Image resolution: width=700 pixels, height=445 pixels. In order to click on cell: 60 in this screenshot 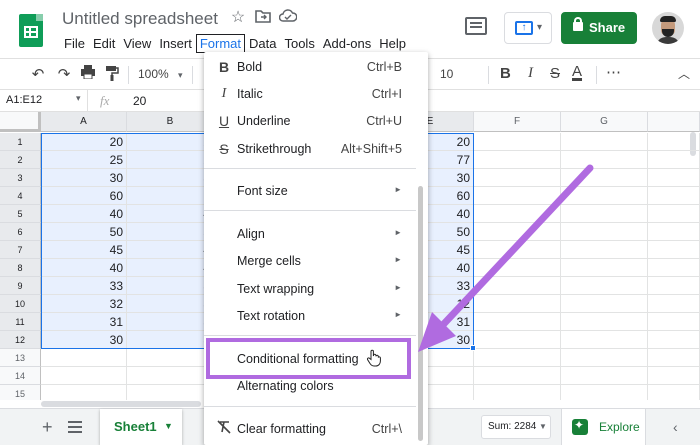, I will do `click(84, 196)`.